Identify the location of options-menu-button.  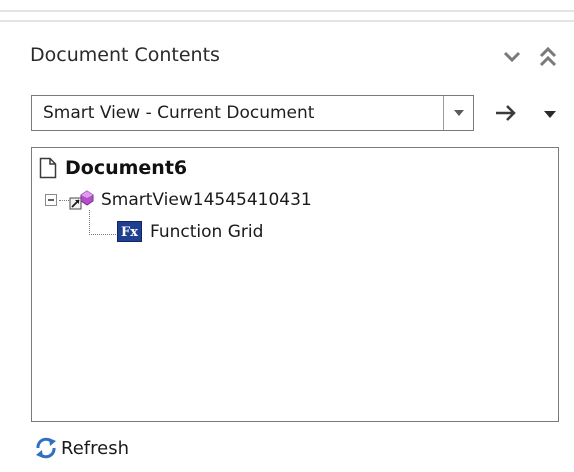
(550, 114).